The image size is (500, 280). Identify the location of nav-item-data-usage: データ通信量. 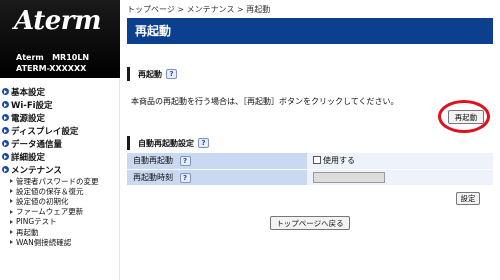
(60, 143).